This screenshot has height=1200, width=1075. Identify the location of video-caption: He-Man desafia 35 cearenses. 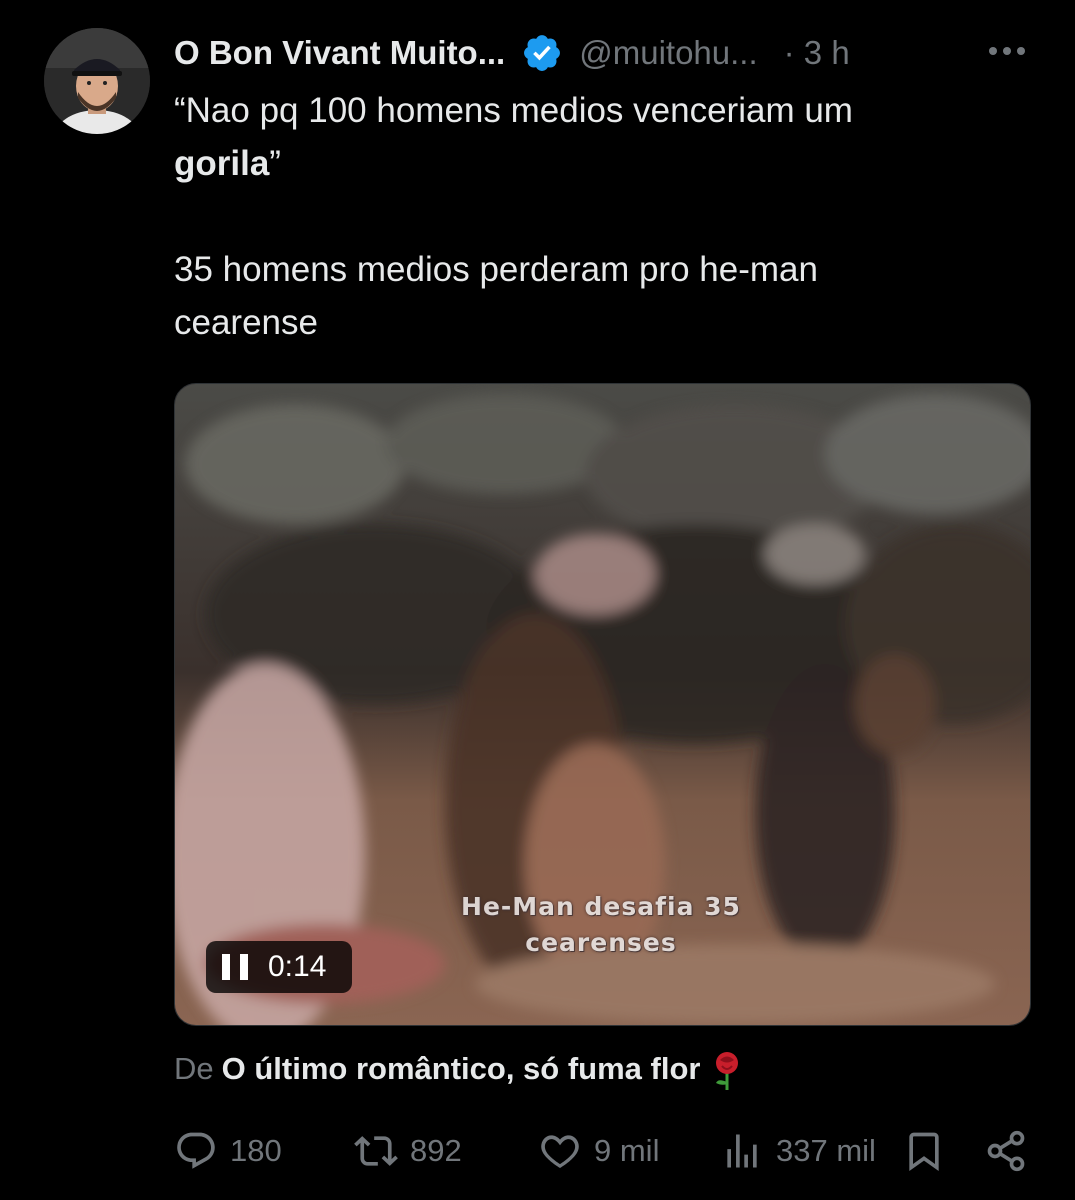
(601, 925).